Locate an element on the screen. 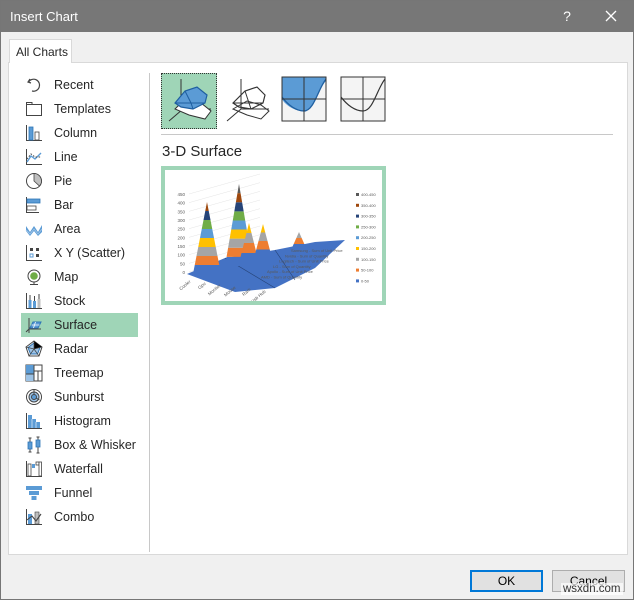  sidebar-item-label: Bar is located at coordinates (64, 205).